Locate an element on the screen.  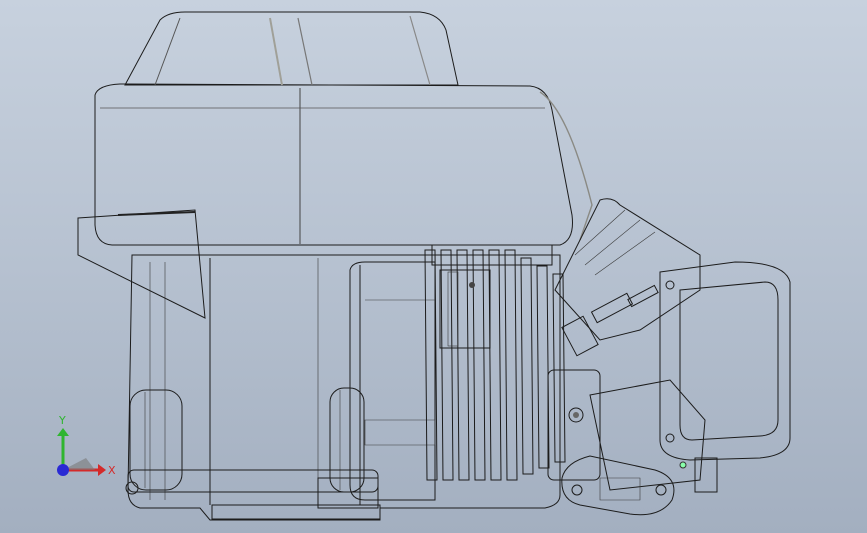
recoil-starter-cap is located at coordinates (291, 48).